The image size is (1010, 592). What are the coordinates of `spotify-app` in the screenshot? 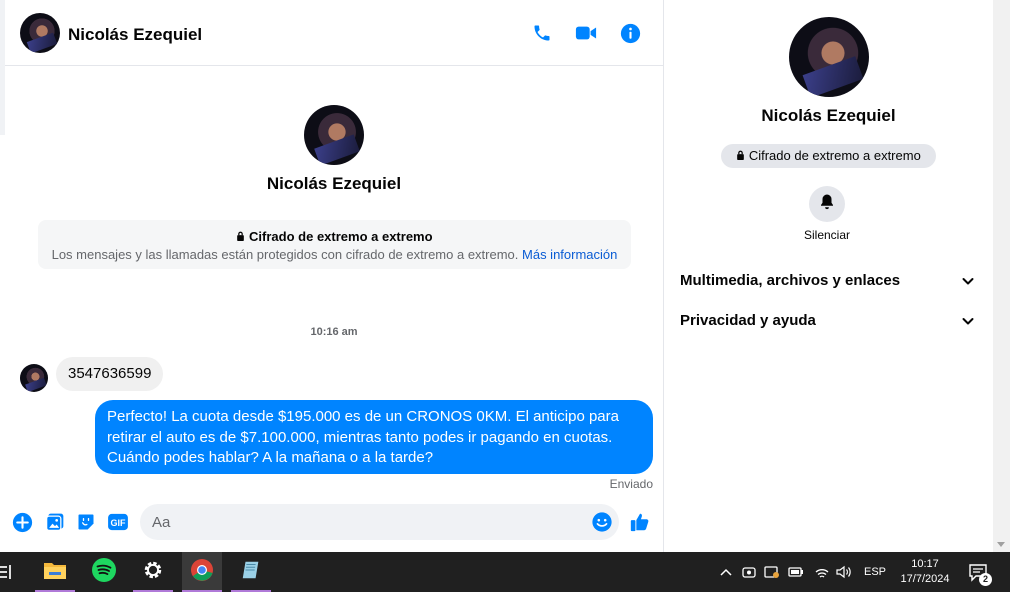 It's located at (104, 572).